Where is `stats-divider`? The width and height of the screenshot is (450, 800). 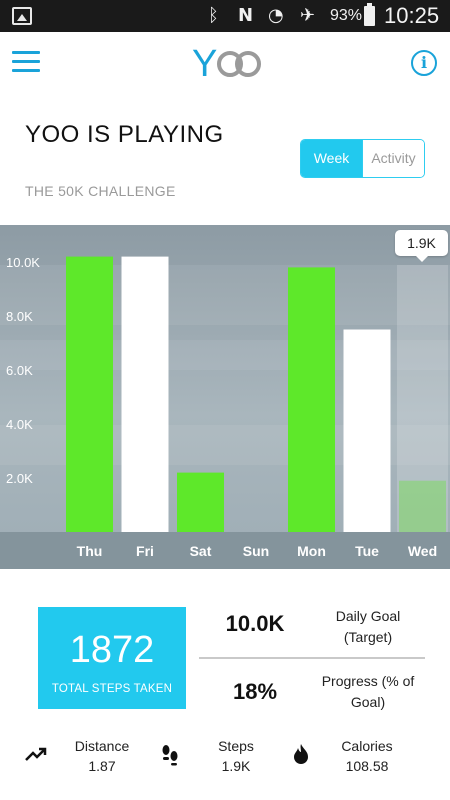
stats-divider is located at coordinates (312, 658).